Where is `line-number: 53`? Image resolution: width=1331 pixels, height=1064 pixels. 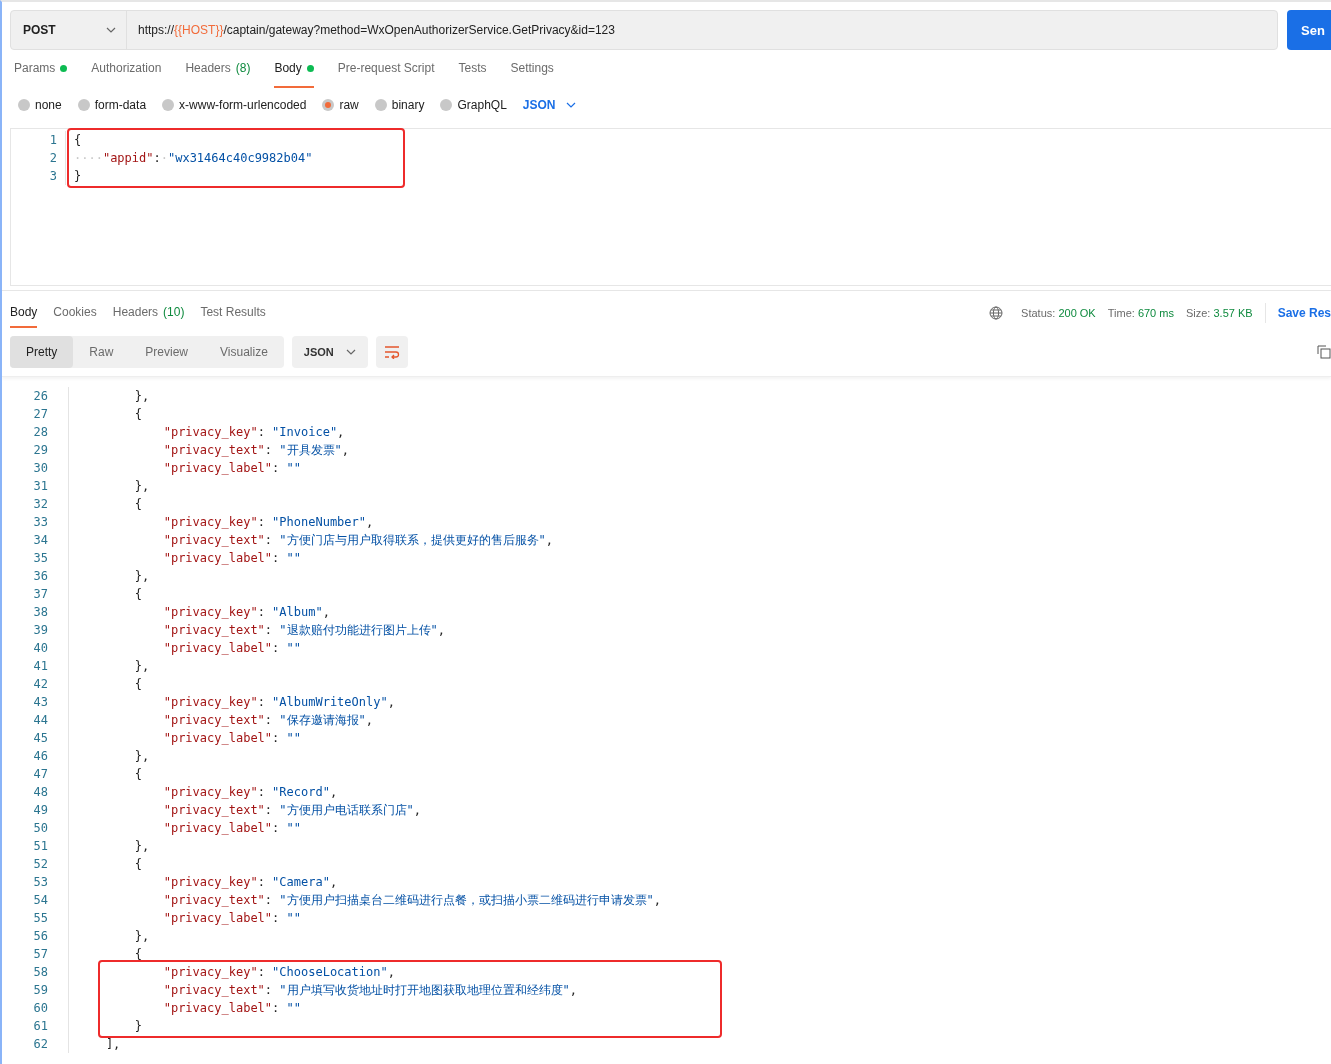 line-number: 53 is located at coordinates (40, 882).